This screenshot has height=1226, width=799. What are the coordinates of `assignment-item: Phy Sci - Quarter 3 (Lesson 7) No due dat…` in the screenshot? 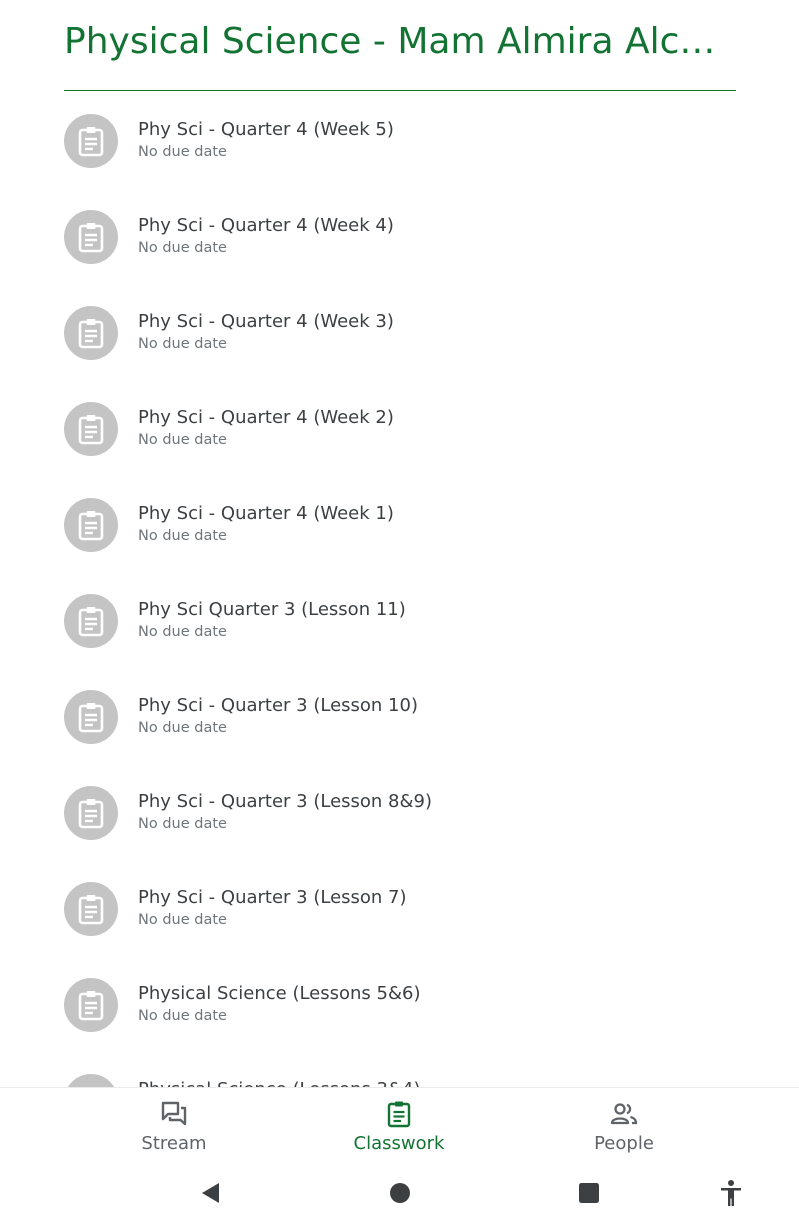 It's located at (399, 908).